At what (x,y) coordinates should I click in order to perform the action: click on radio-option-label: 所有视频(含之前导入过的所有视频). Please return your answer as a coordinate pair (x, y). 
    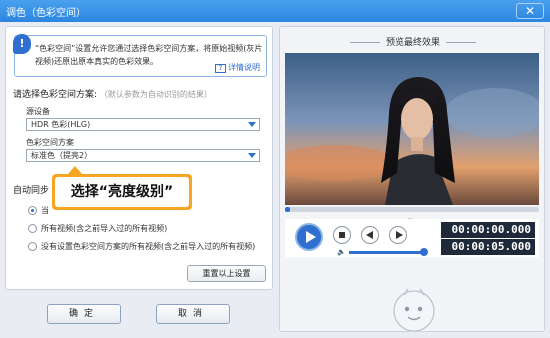
    Looking at the image, I should click on (104, 228).